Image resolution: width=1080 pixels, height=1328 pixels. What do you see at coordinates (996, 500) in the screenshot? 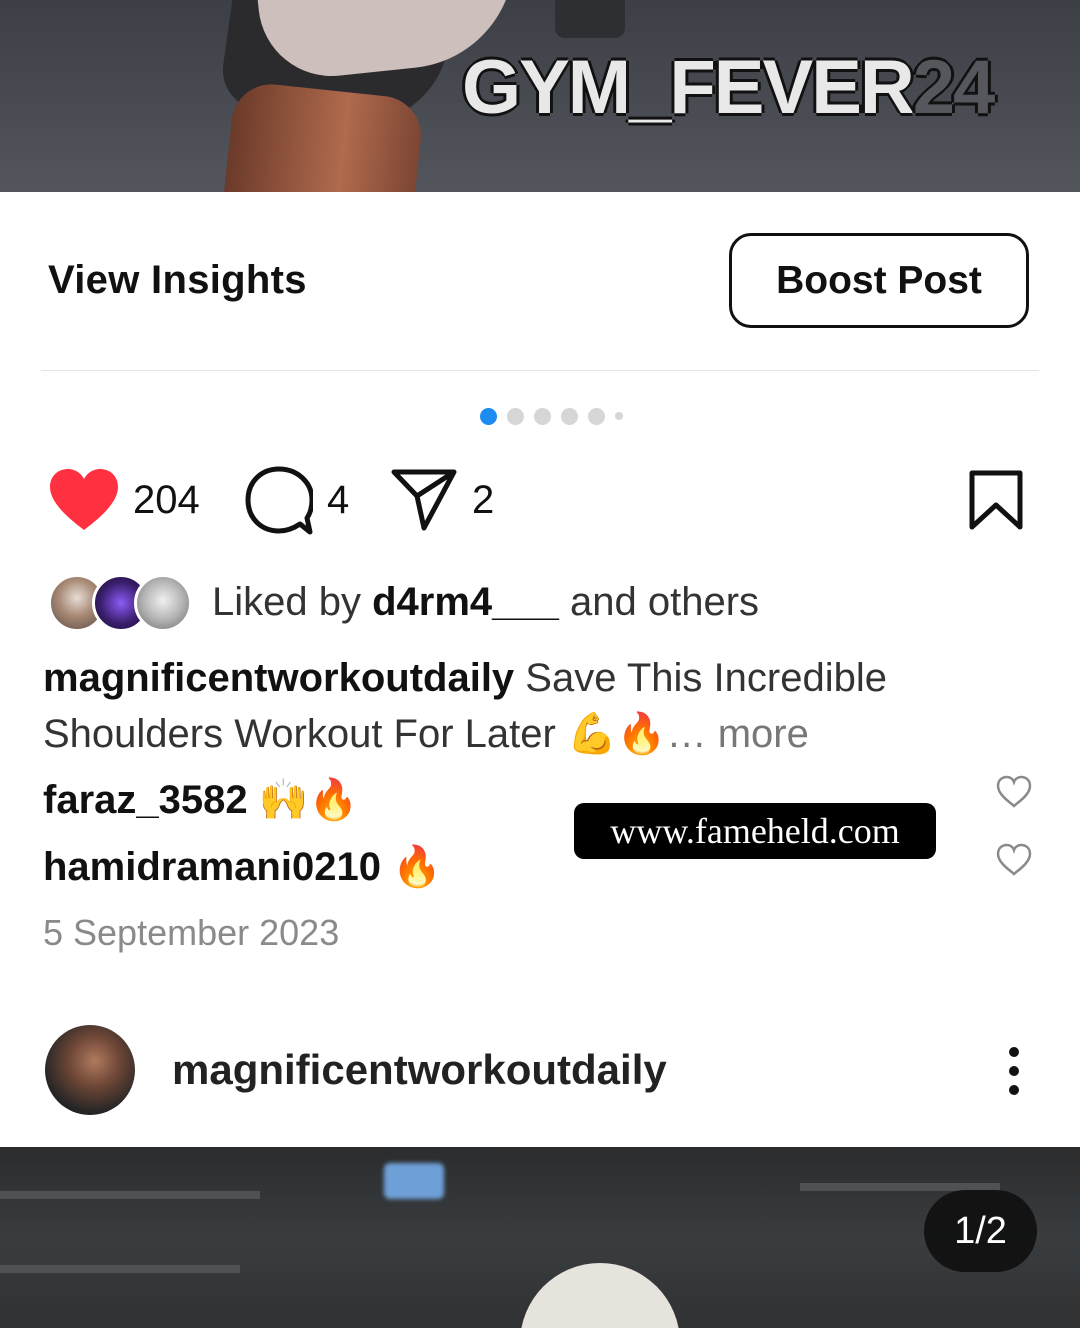
I see `bookmark-icon` at bounding box center [996, 500].